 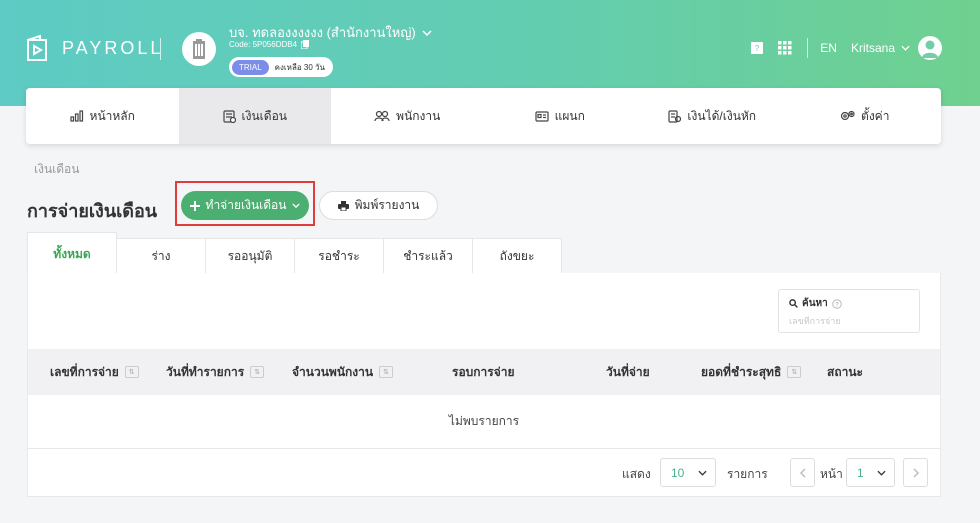 I want to click on user-avatar-icon, so click(x=930, y=48).